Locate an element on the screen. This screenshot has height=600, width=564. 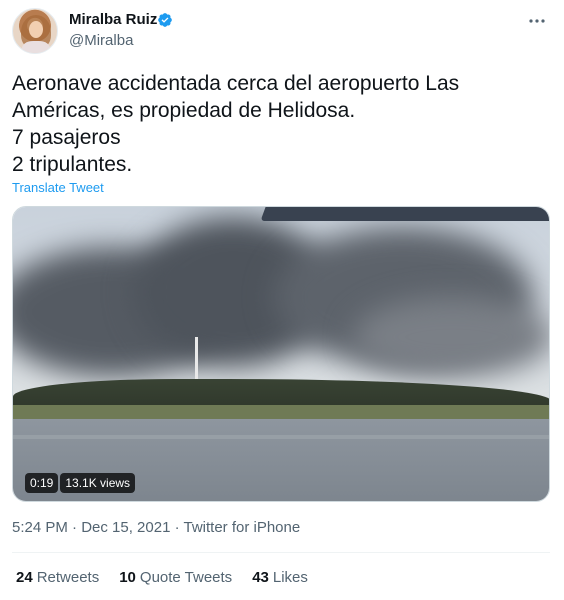
display-name: Miralba Ruiz is located at coordinates (113, 19).